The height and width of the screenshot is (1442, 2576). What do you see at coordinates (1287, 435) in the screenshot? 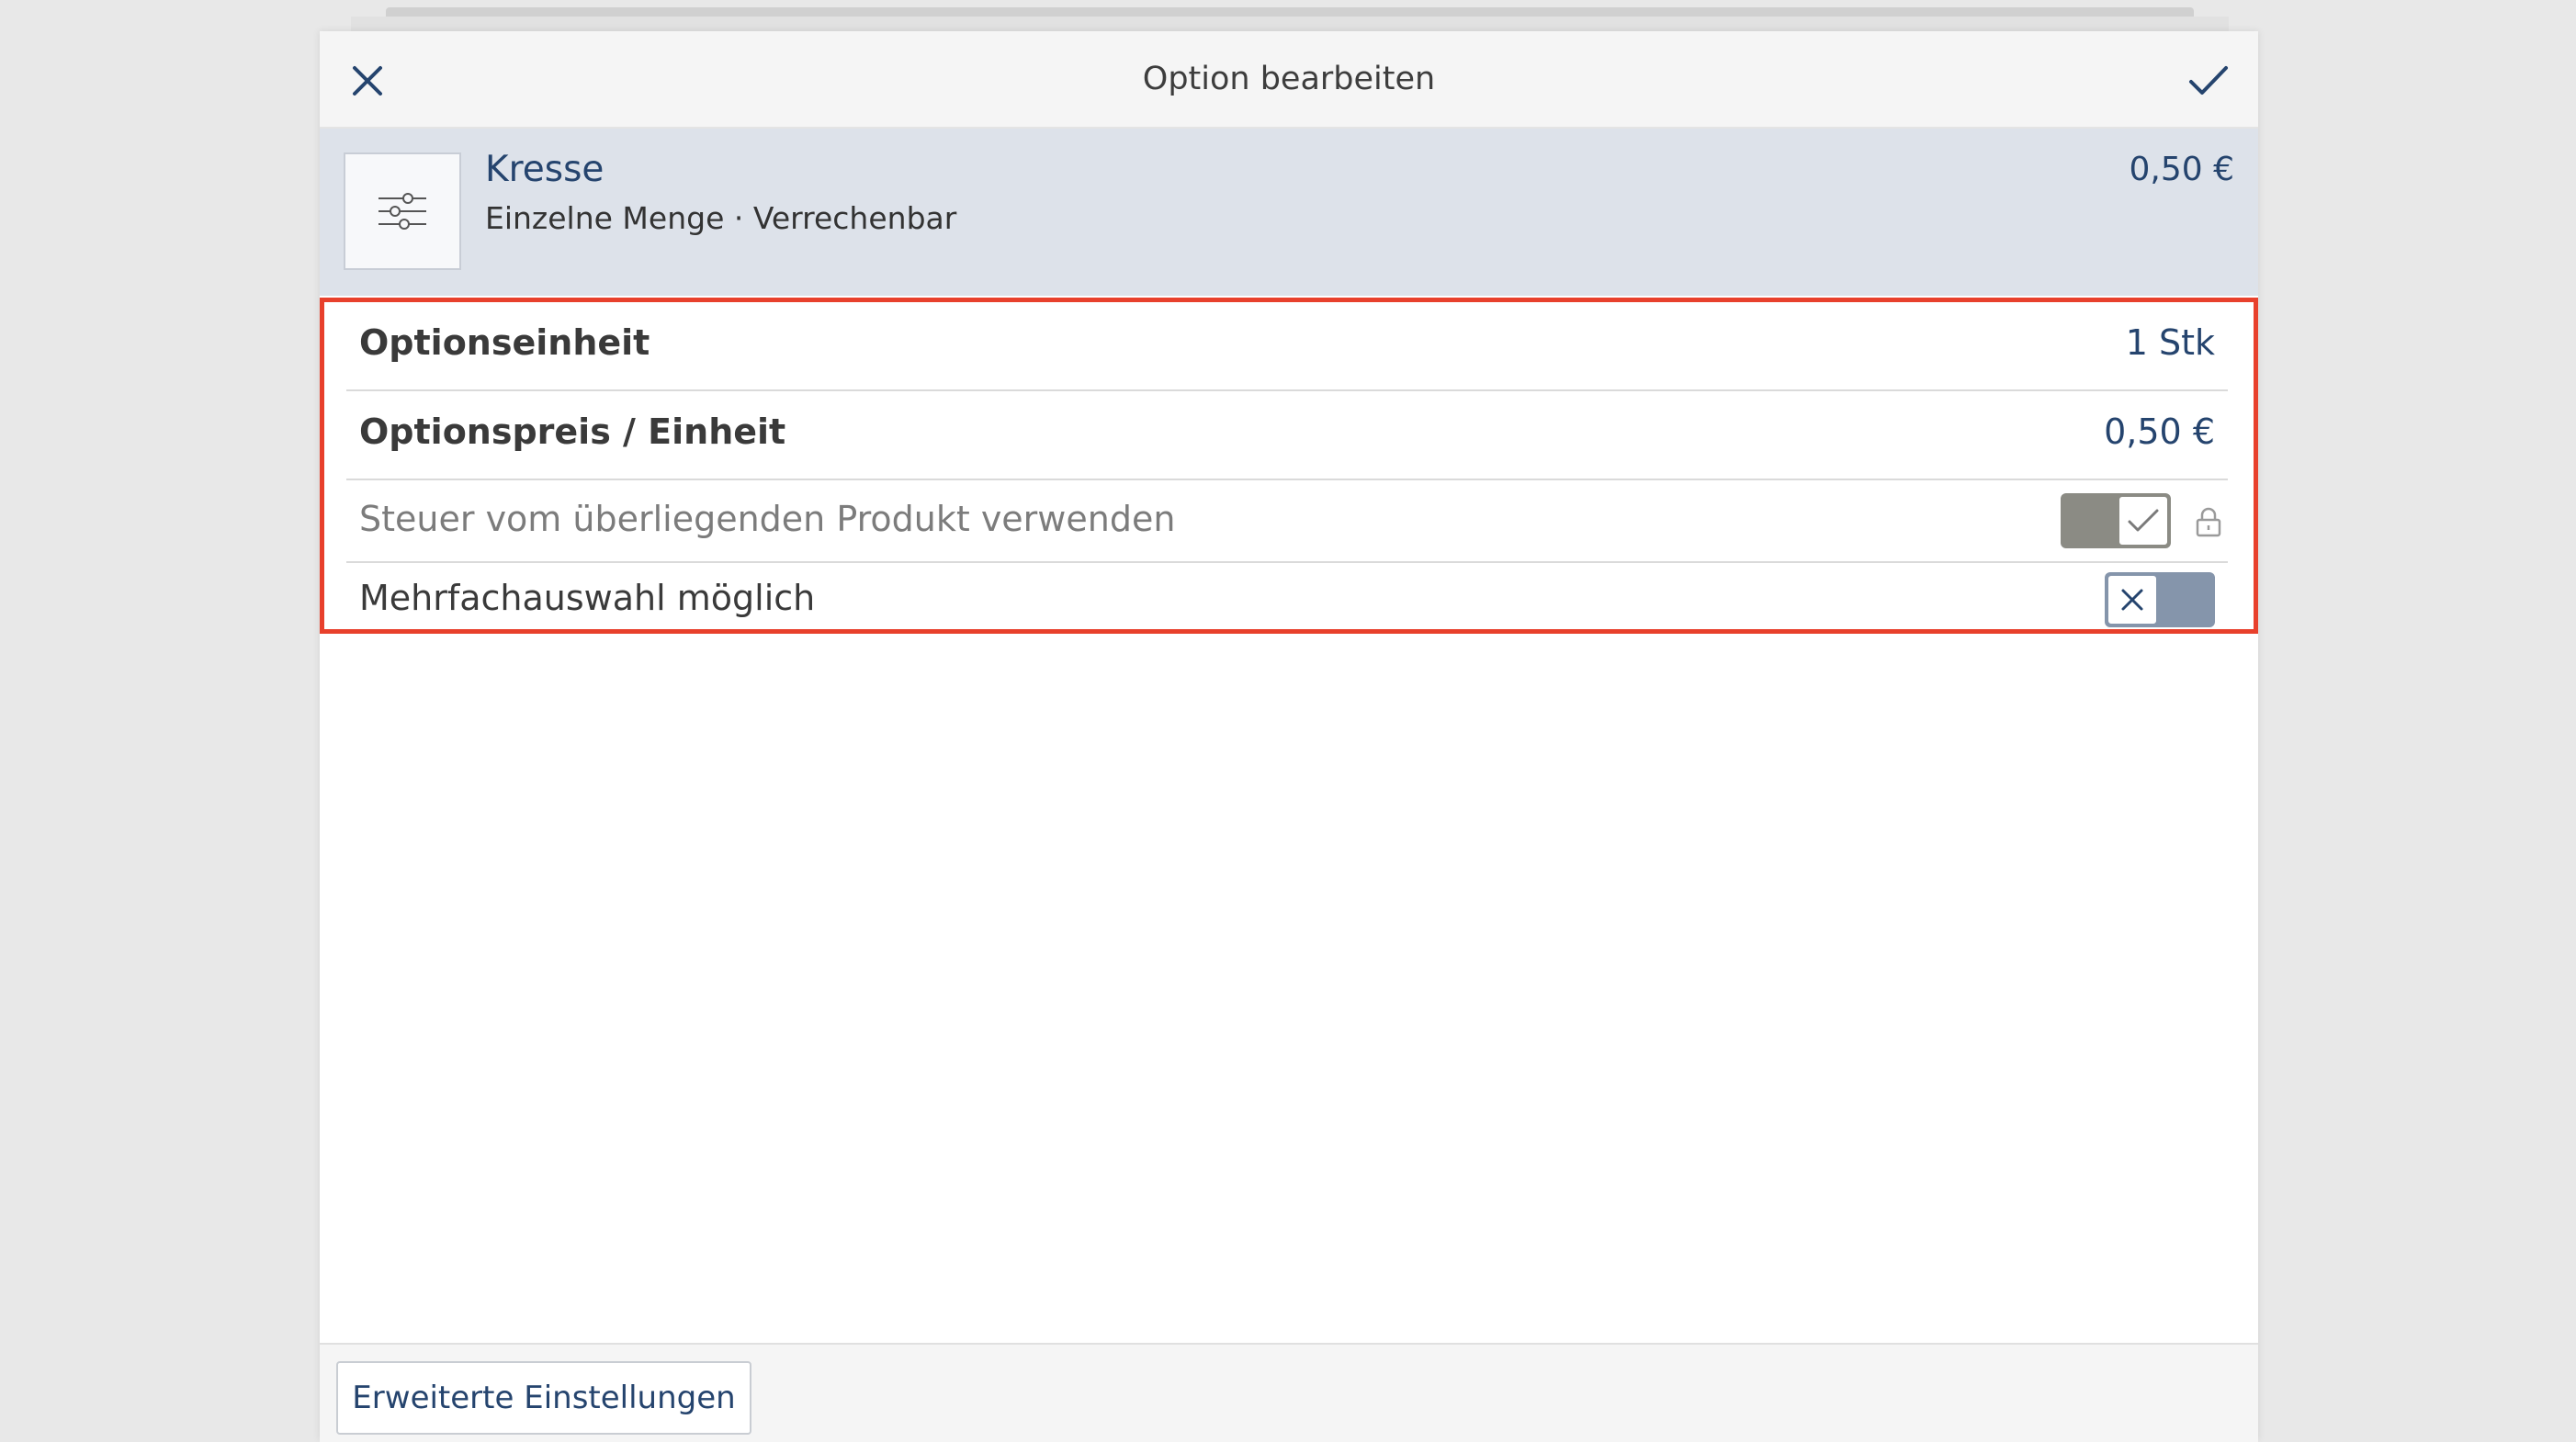
I see `price-row: Optionspreis / Einheit 0,50 €` at bounding box center [1287, 435].